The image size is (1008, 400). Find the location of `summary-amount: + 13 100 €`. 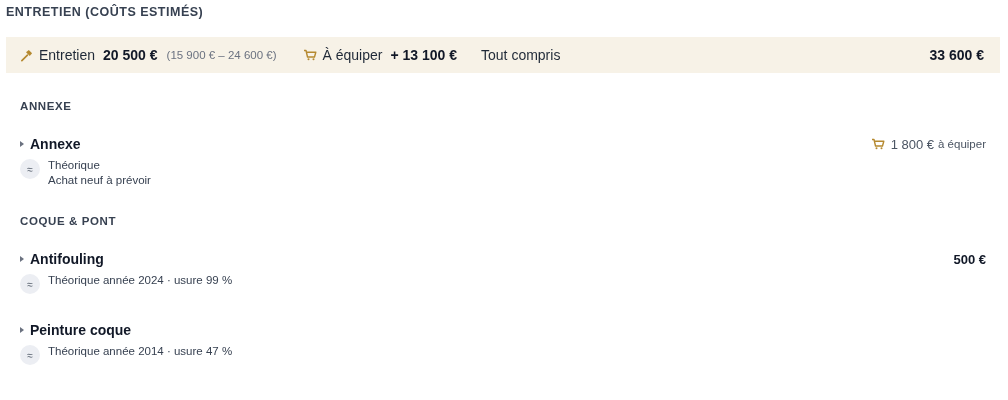

summary-amount: + 13 100 € is located at coordinates (424, 55).